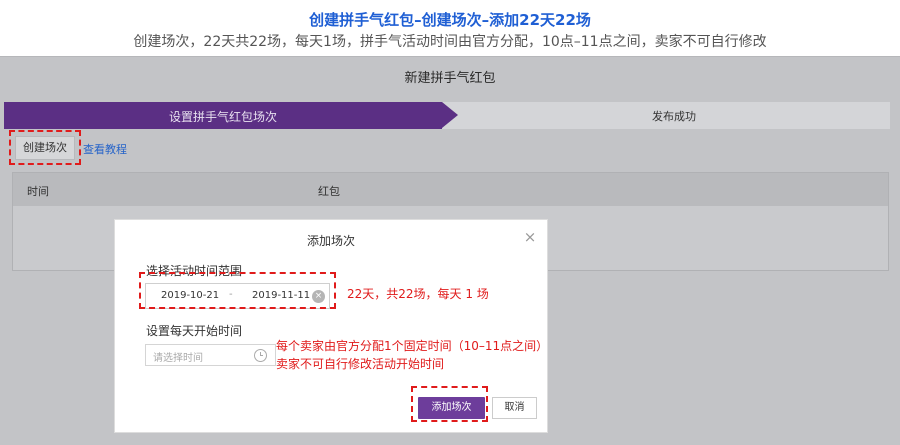 This screenshot has height=445, width=900. I want to click on table-header: 时间 红包, so click(450, 189).